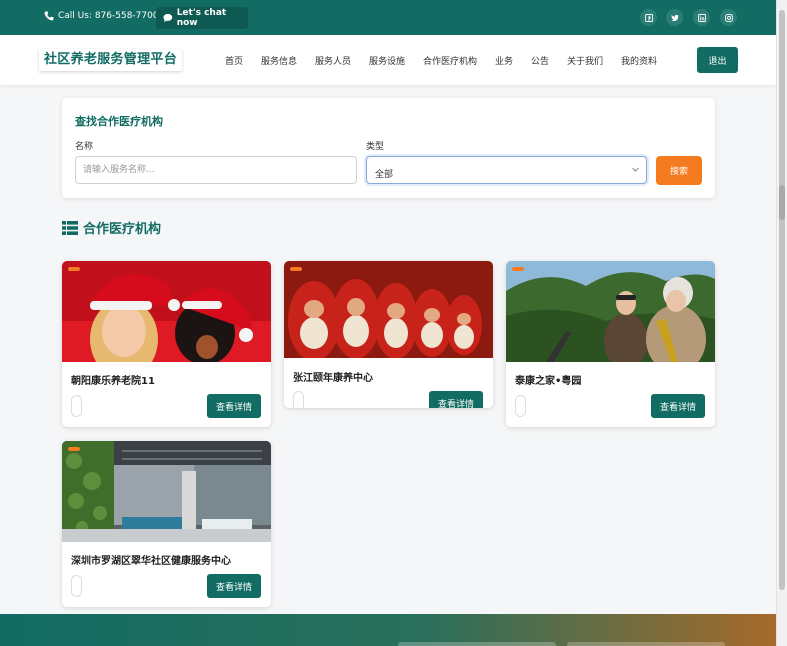 This screenshot has width=787, height=646. I want to click on institution-card: 张江颐年康养中心 查看详情, so click(388, 334).